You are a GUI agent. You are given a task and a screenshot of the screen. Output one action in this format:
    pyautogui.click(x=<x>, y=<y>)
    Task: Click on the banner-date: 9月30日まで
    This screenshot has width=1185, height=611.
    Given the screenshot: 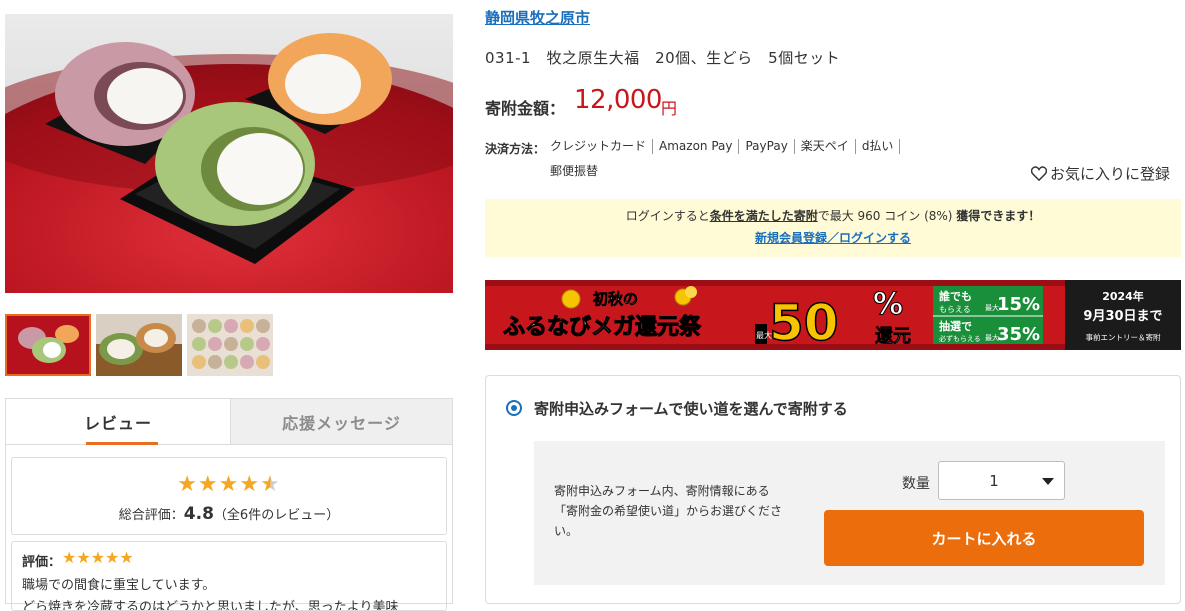 What is the action you would take?
    pyautogui.click(x=1122, y=316)
    